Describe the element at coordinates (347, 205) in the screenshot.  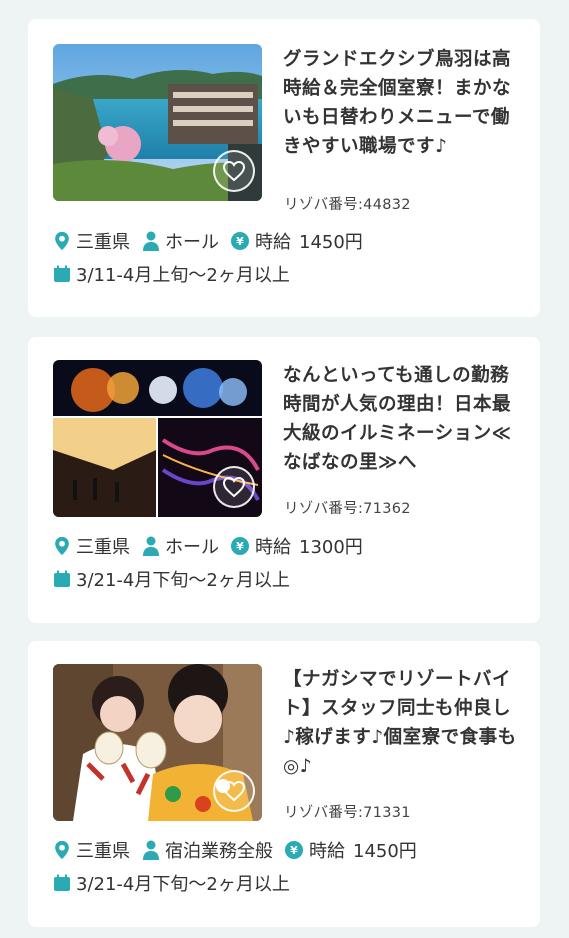
I see `rizoba-number: リゾバ番号:44832` at that location.